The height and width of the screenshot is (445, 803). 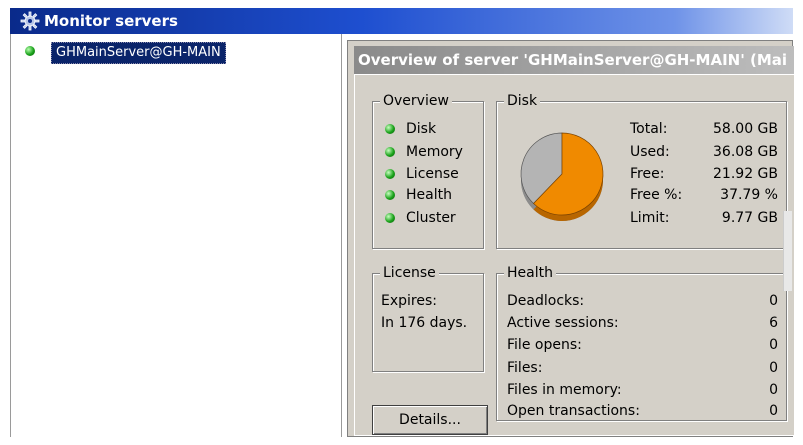 What do you see at coordinates (773, 368) in the screenshot?
I see `health-files-value: 0` at bounding box center [773, 368].